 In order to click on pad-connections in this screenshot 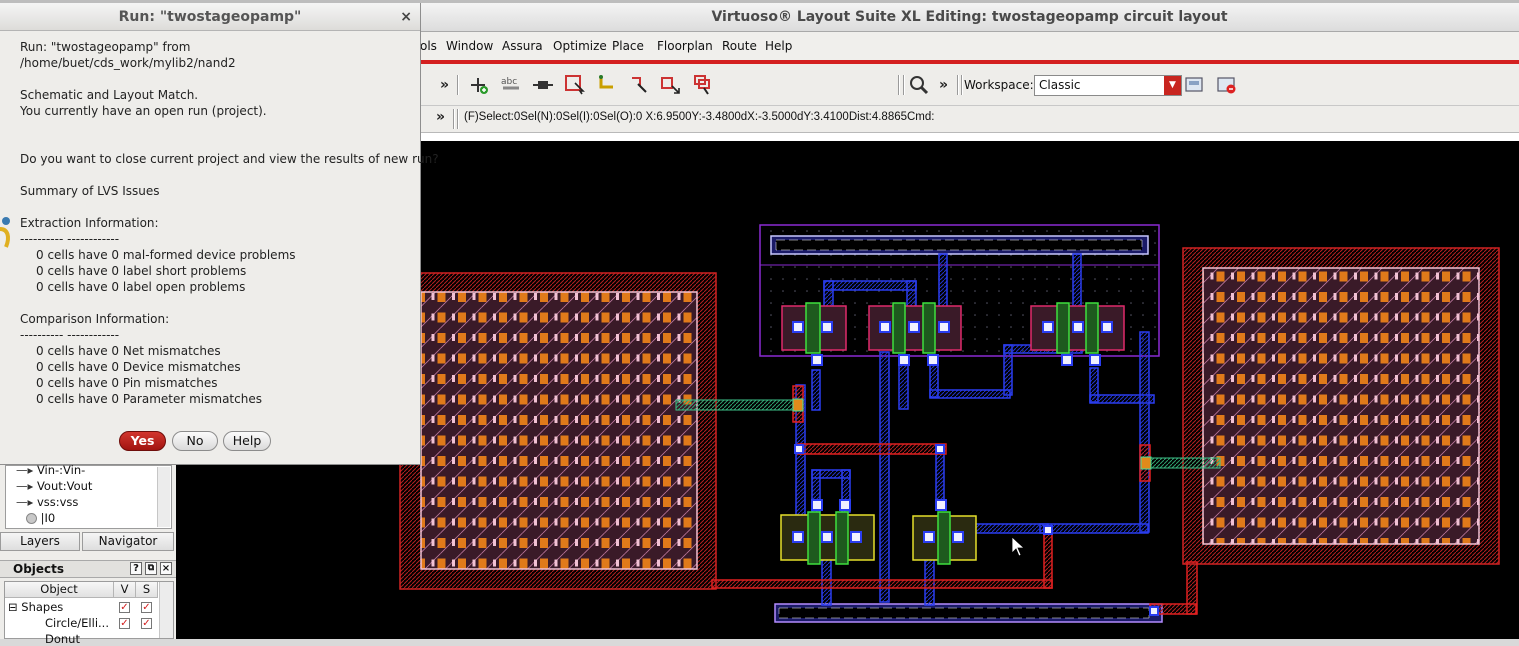, I will do `click(948, 434)`.